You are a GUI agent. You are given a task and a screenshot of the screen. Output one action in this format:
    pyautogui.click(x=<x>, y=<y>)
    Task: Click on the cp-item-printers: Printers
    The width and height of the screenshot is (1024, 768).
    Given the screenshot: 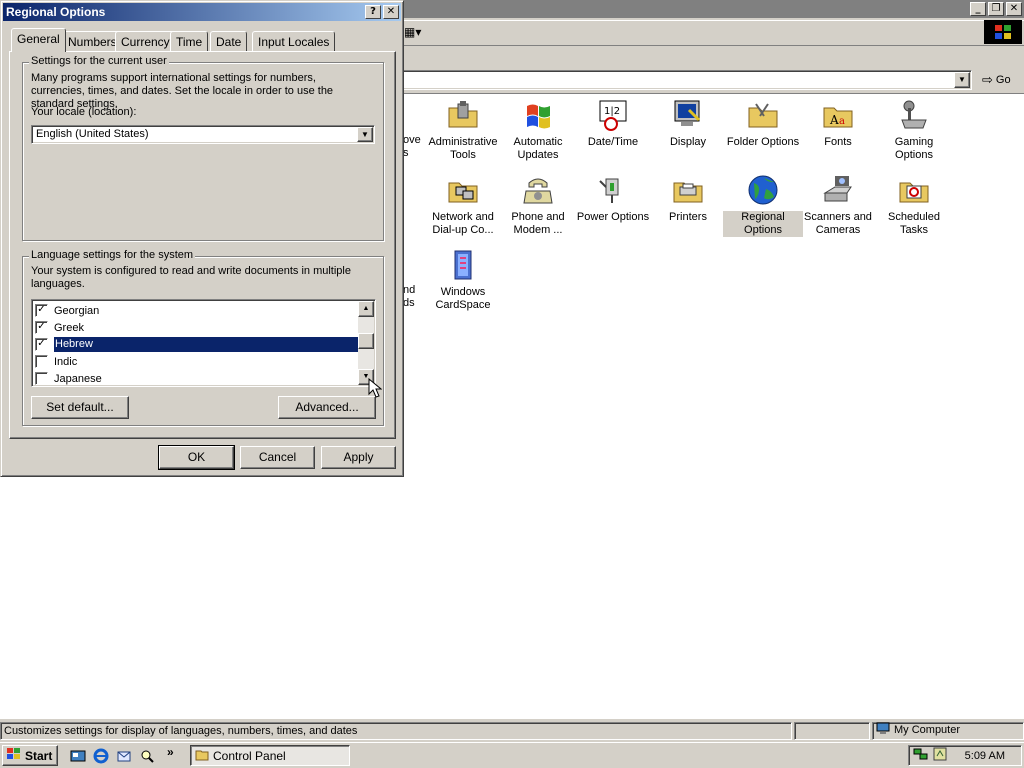 What is the action you would take?
    pyautogui.click(x=688, y=198)
    